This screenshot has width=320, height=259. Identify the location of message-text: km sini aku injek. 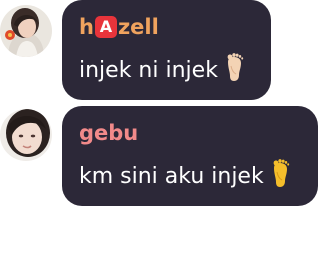
(171, 176).